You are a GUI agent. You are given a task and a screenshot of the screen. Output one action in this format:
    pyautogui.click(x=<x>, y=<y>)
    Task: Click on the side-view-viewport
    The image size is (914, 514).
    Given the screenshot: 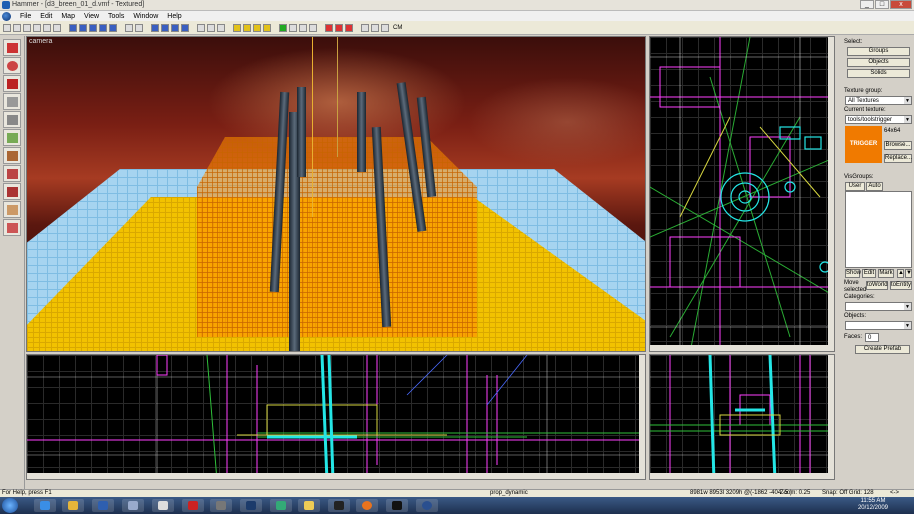 What is the action you would take?
    pyautogui.click(x=742, y=417)
    